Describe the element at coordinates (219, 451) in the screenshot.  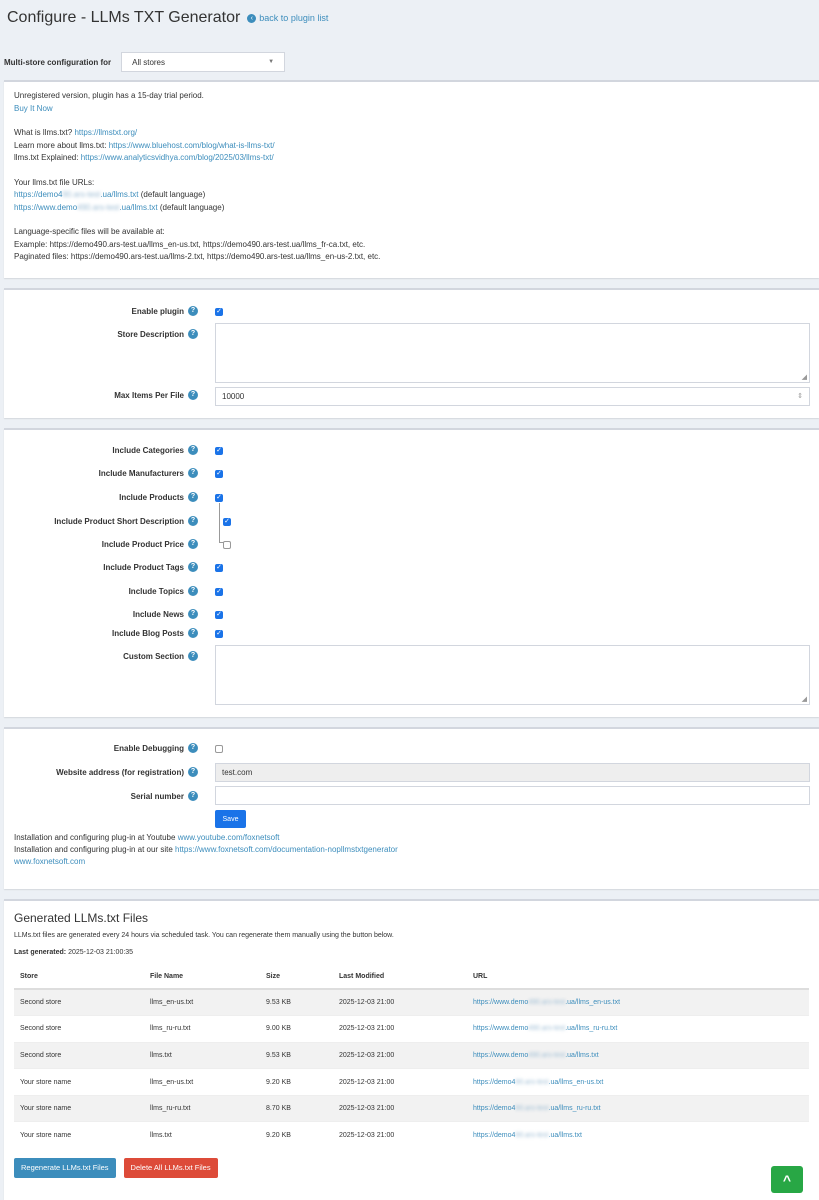
I see `include-categories-checkbox: ✓` at that location.